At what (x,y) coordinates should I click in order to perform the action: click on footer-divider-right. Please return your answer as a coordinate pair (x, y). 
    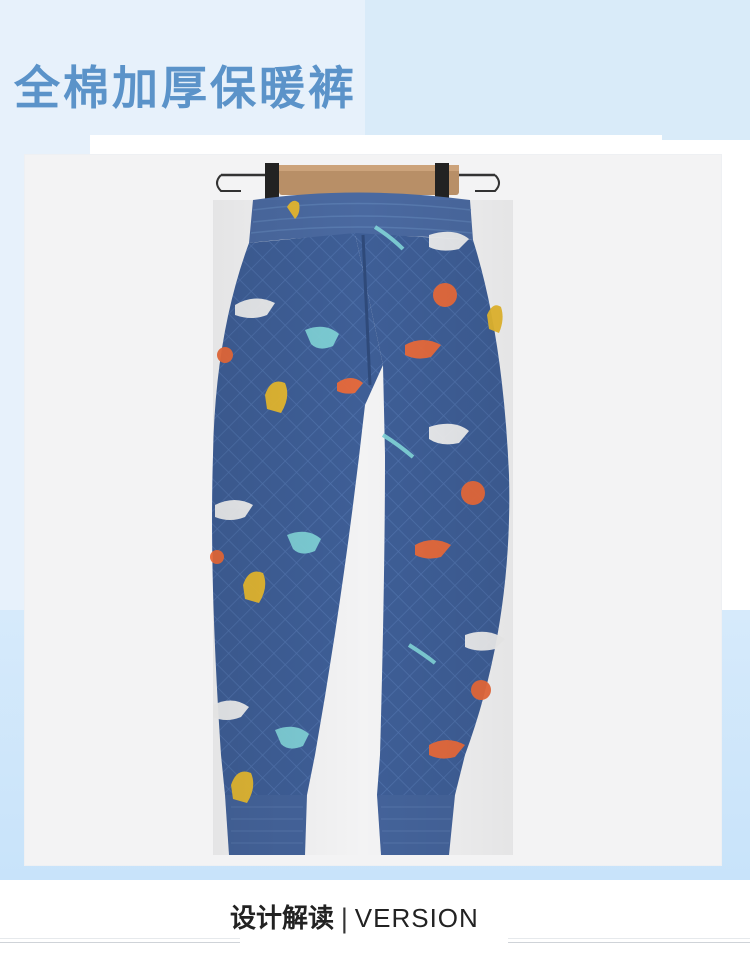
    Looking at the image, I should click on (629, 942).